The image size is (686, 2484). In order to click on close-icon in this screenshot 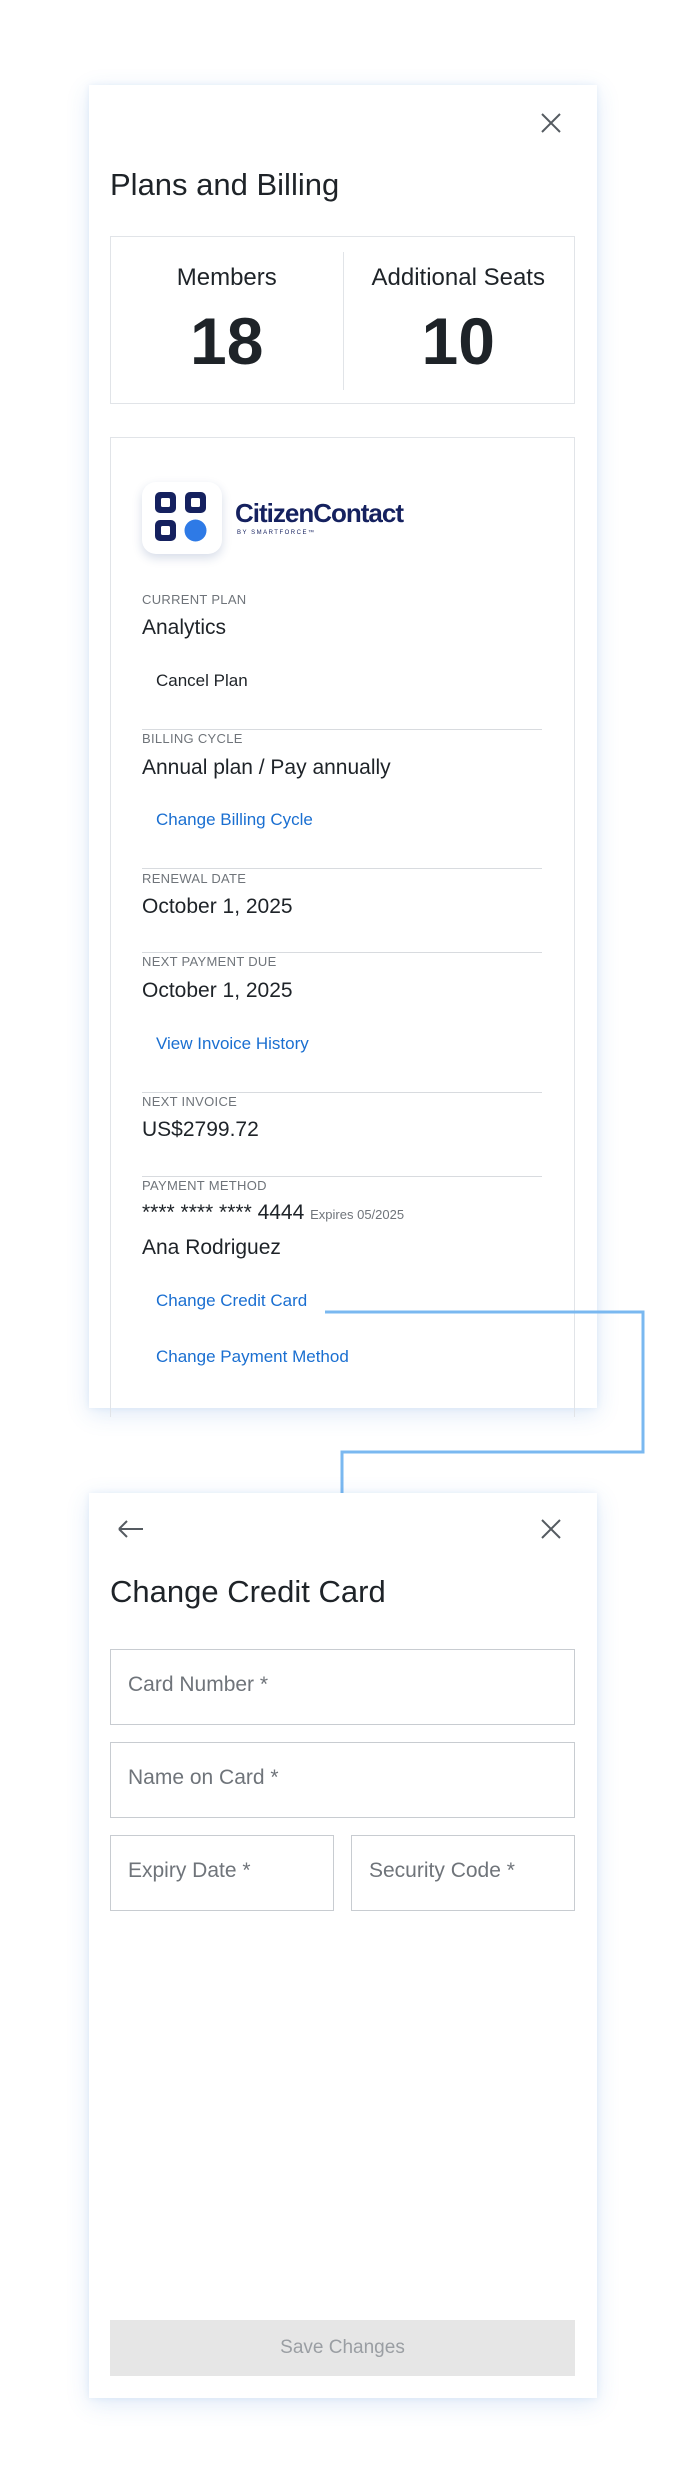, I will do `click(551, 1529)`.